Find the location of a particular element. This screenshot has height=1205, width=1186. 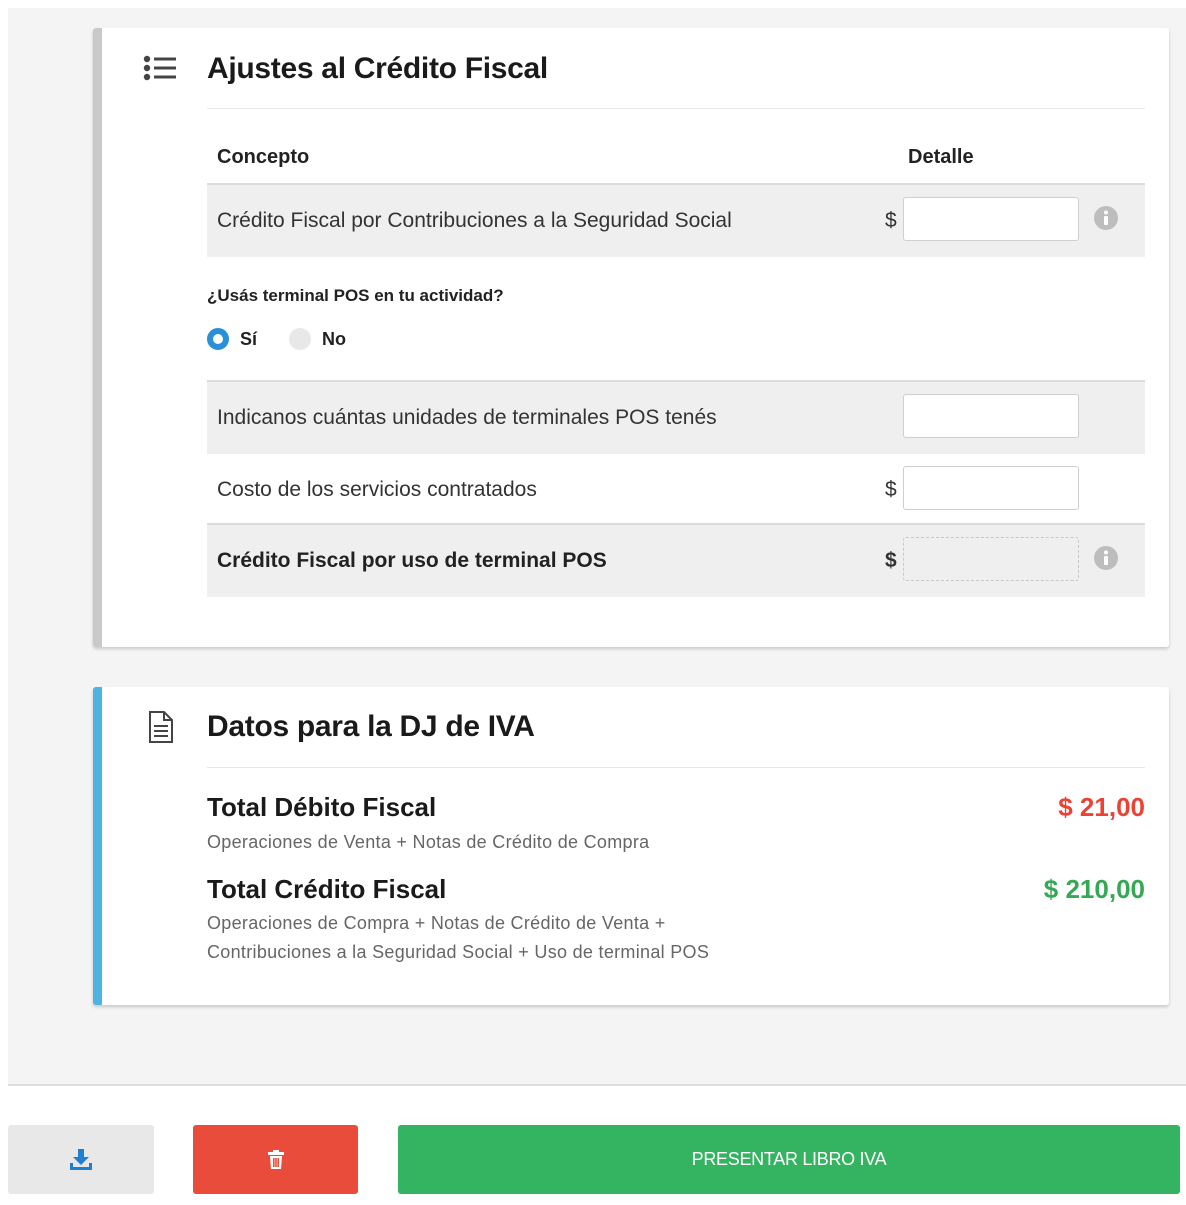

total-debito-label: Total Débito Fiscal is located at coordinates (322, 807).